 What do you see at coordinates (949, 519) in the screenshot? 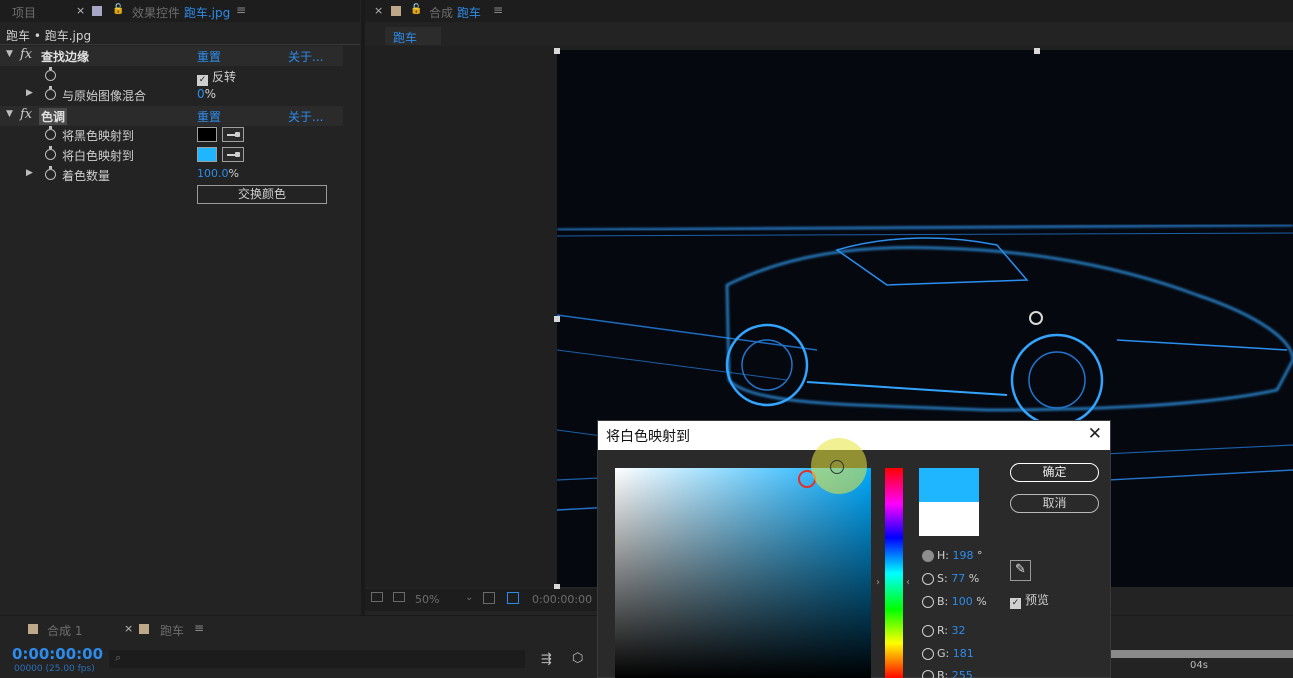
I see `original-color-preview` at bounding box center [949, 519].